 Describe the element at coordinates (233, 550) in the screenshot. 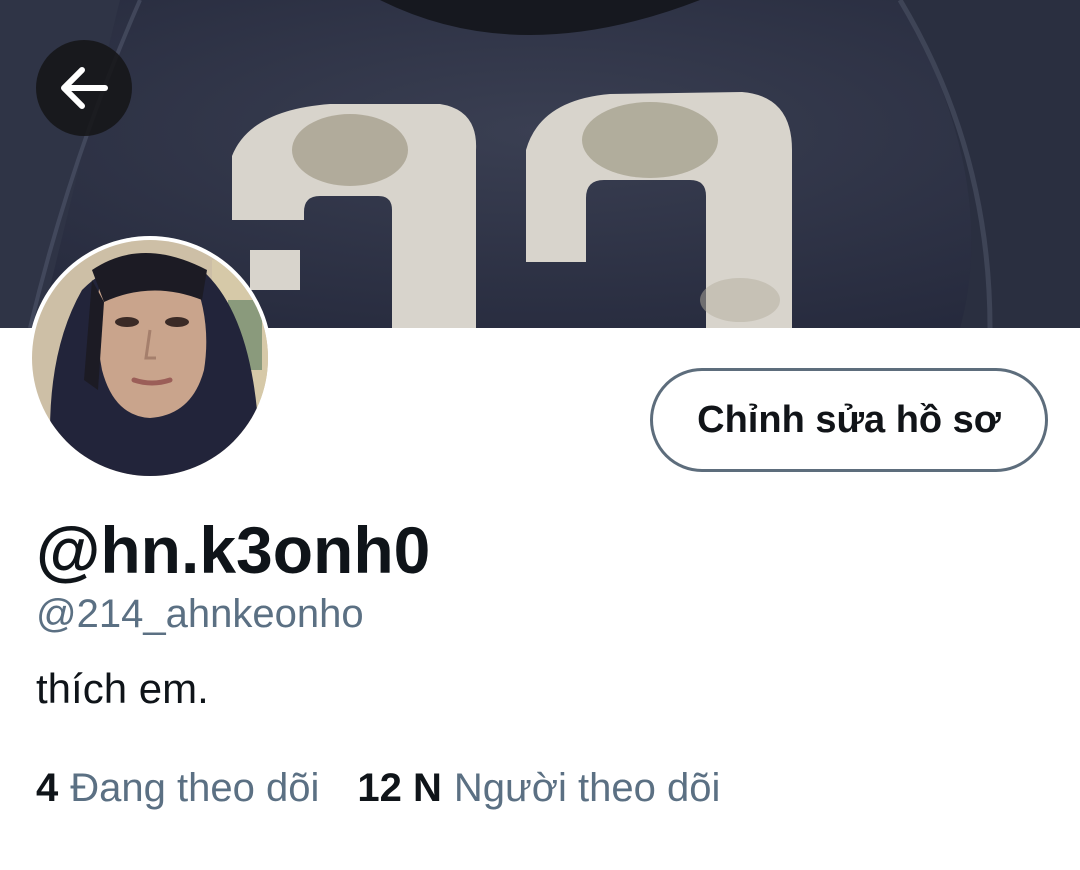

I see `display-name: @hn.k3onh0` at that location.